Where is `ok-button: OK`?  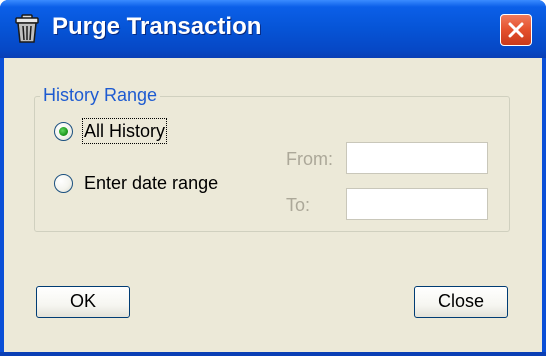
ok-button: OK is located at coordinates (83, 302).